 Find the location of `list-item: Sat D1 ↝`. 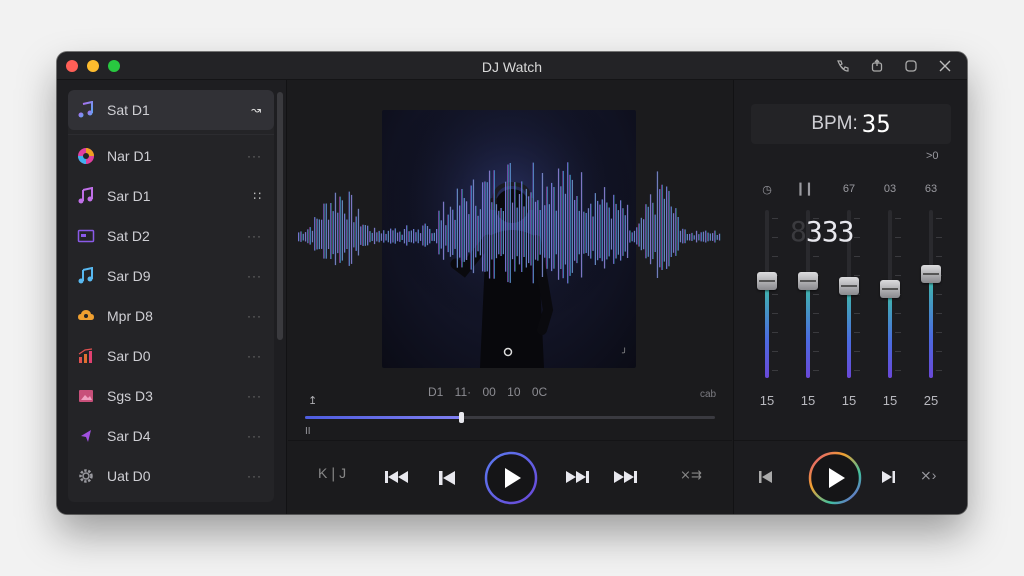

list-item: Sat D1 ↝ is located at coordinates (171, 110).